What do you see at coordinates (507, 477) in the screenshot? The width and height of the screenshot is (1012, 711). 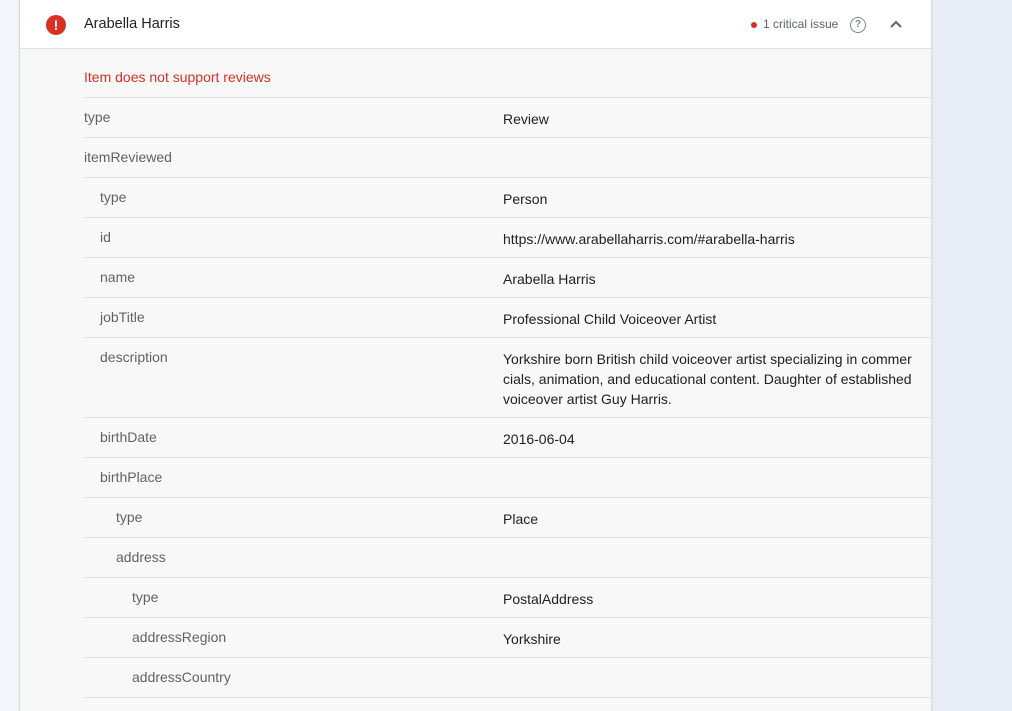 I see `property-row: birthPlace` at bounding box center [507, 477].